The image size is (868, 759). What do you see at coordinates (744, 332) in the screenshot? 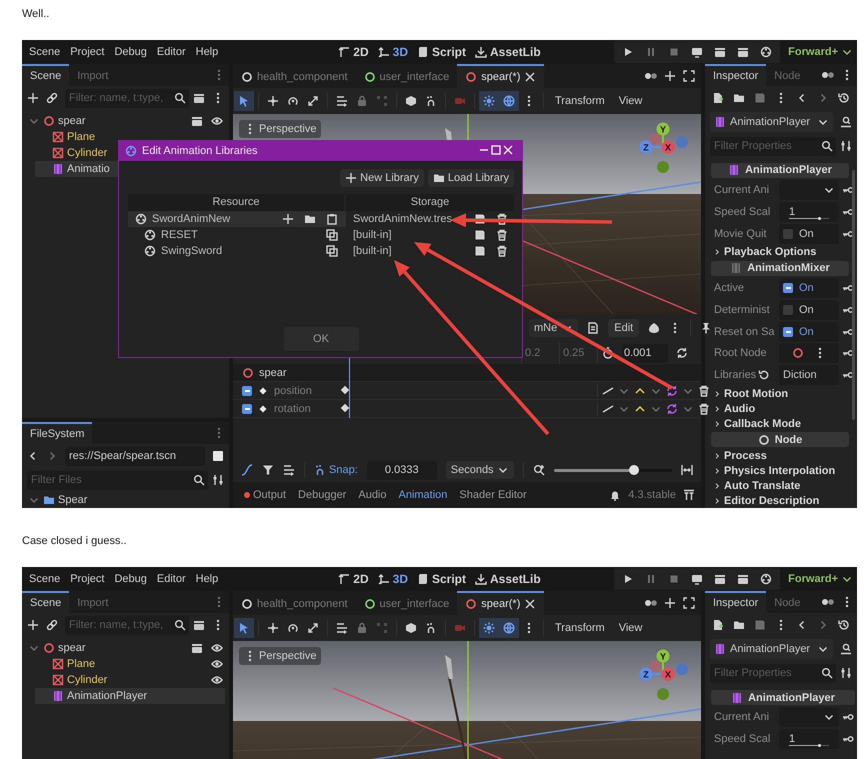
I see `property-label: Reset on Sa` at bounding box center [744, 332].